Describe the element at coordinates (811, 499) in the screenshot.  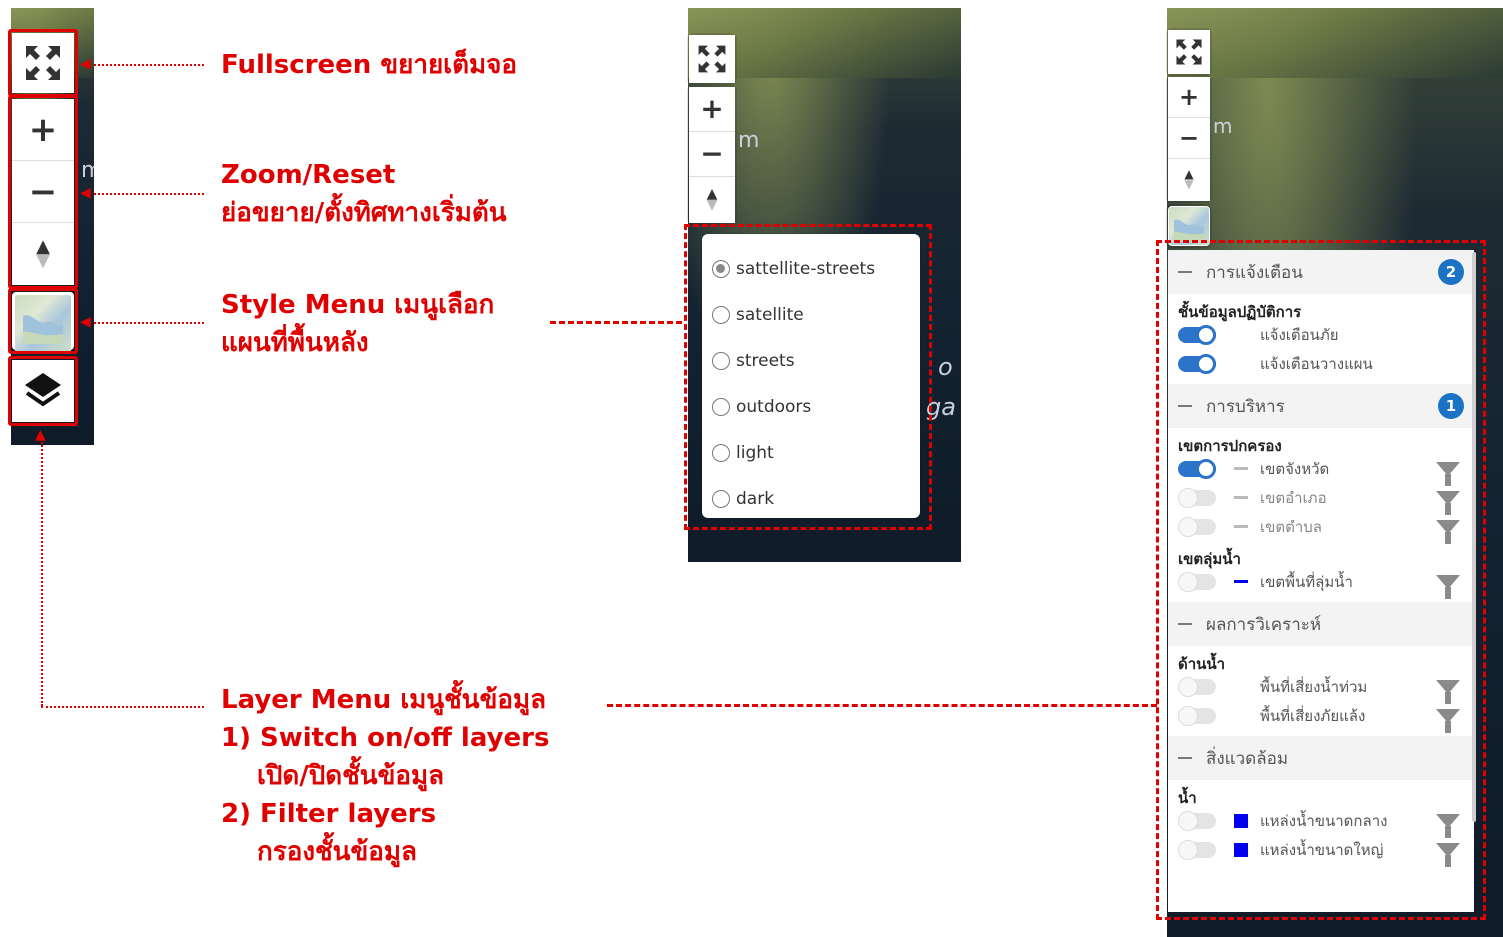
I see `style-option-dark: dark` at that location.